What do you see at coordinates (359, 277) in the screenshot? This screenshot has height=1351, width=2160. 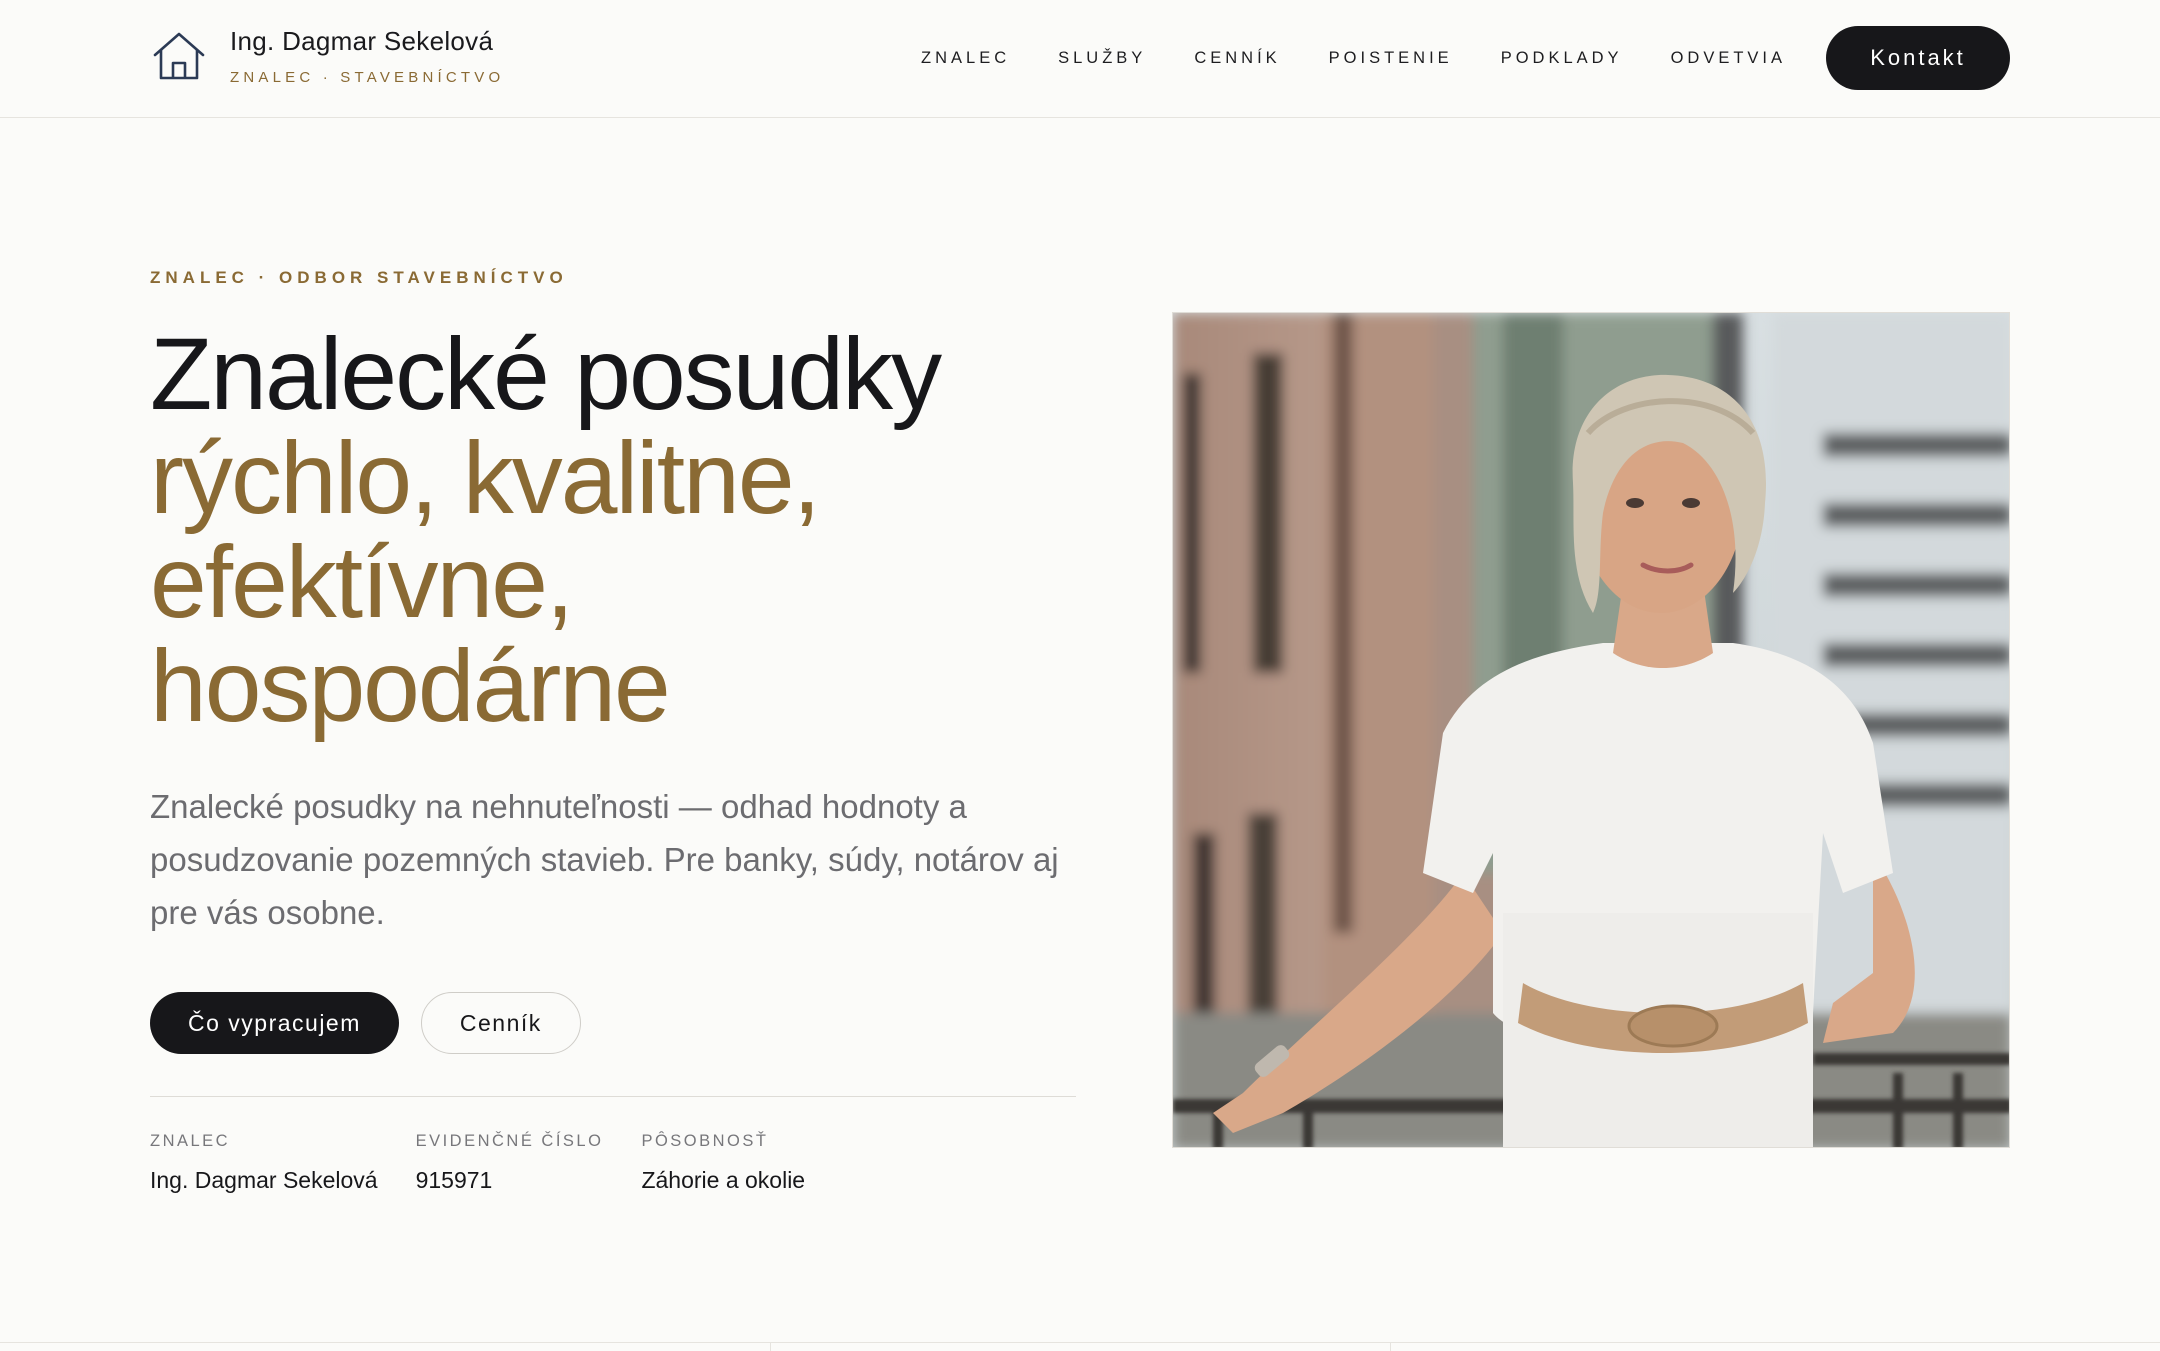 I see `hero-eyebrow: ZNALEC · ODBOR STAVEBNÍCTVO` at bounding box center [359, 277].